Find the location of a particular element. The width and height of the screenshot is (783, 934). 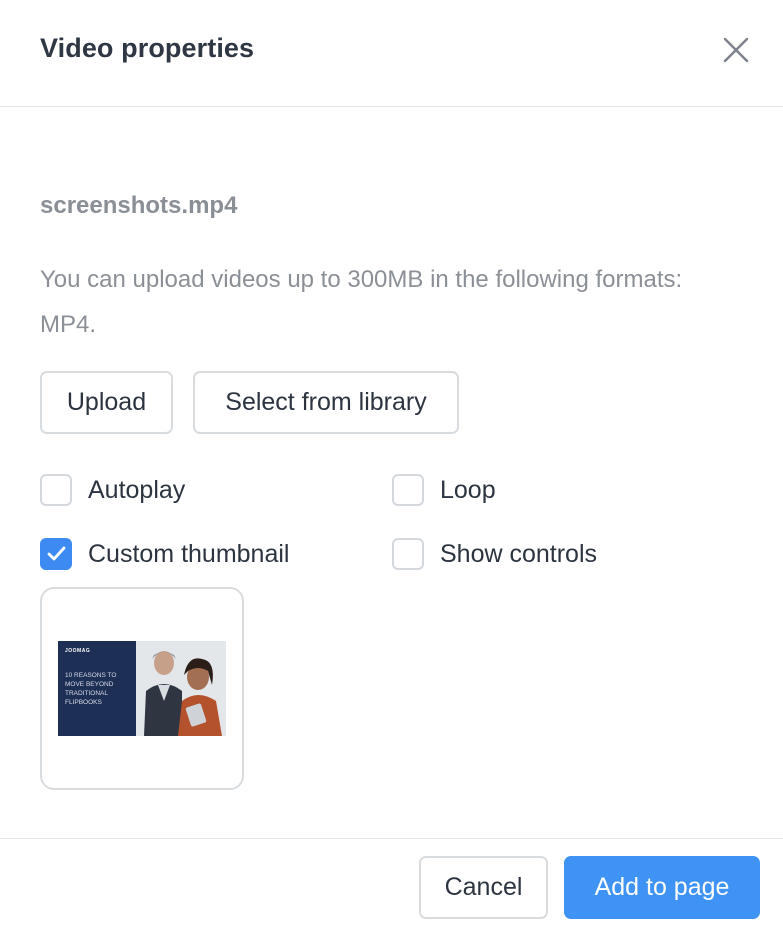

cancel-button: Cancel is located at coordinates (483, 887).